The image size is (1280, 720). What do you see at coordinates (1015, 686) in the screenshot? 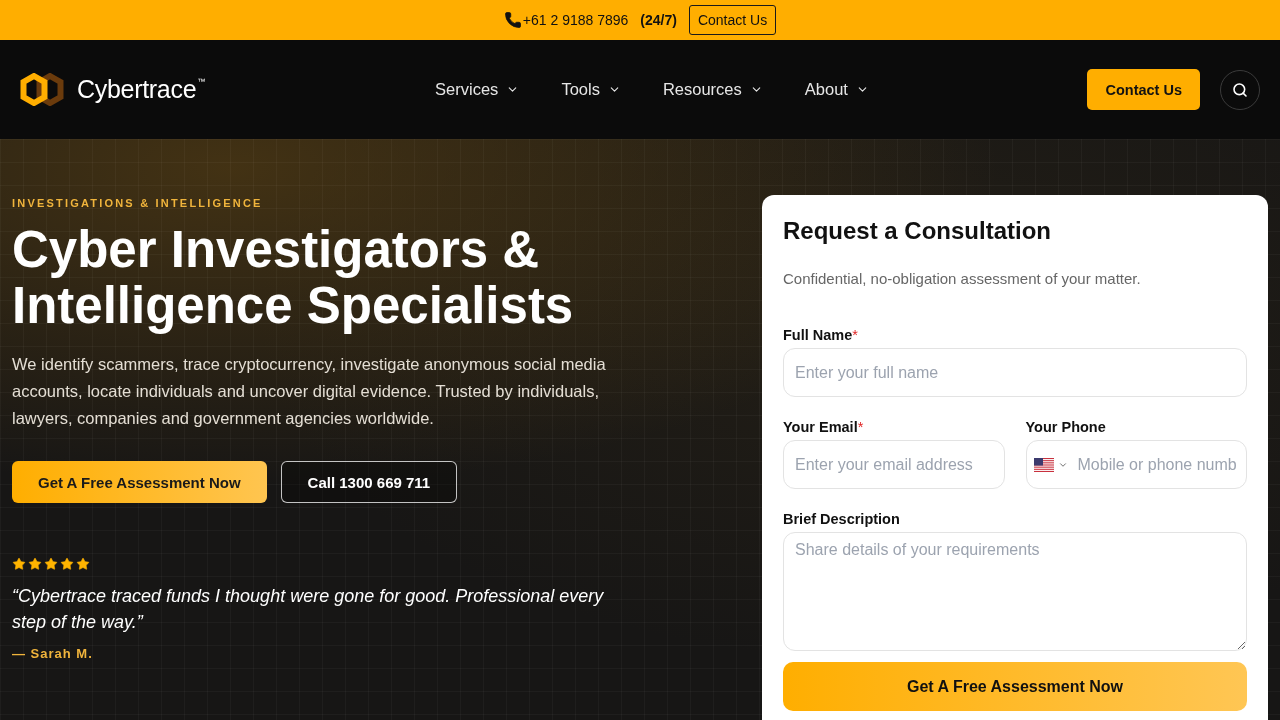
I see `submit-button: Get A Free Assessment Now` at bounding box center [1015, 686].